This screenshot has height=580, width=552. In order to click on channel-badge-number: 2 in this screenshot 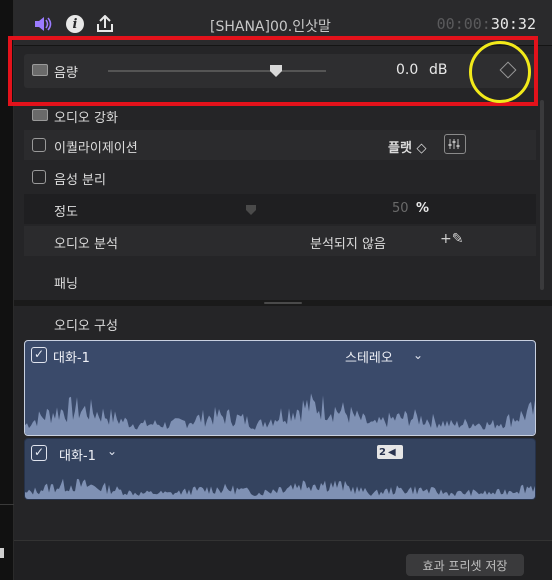, I will do `click(382, 452)`.